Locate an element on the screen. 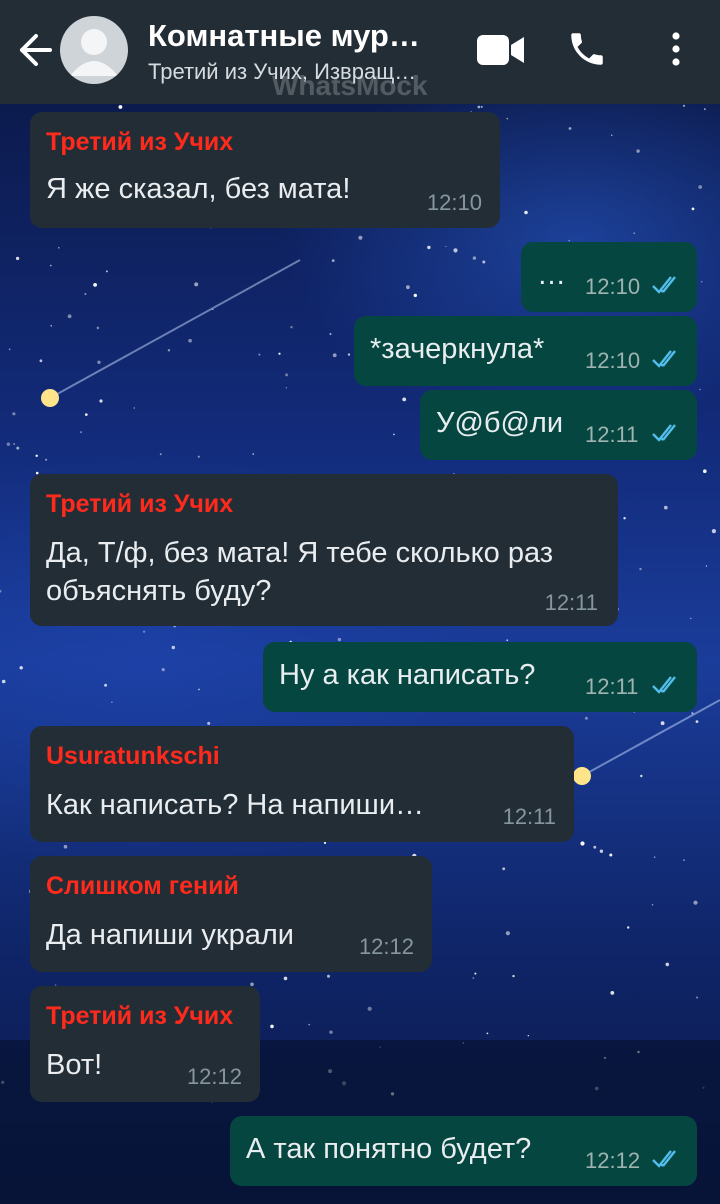  video-call-icon is located at coordinates (501, 50).